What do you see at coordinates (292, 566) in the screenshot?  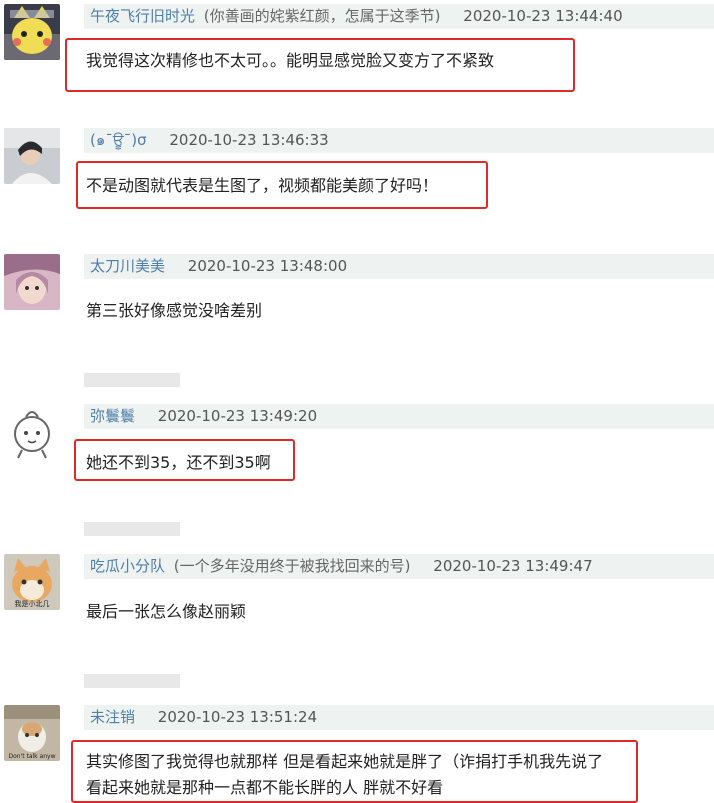 I see `user-note: (一个多年没用终于被我找回来的号)` at bounding box center [292, 566].